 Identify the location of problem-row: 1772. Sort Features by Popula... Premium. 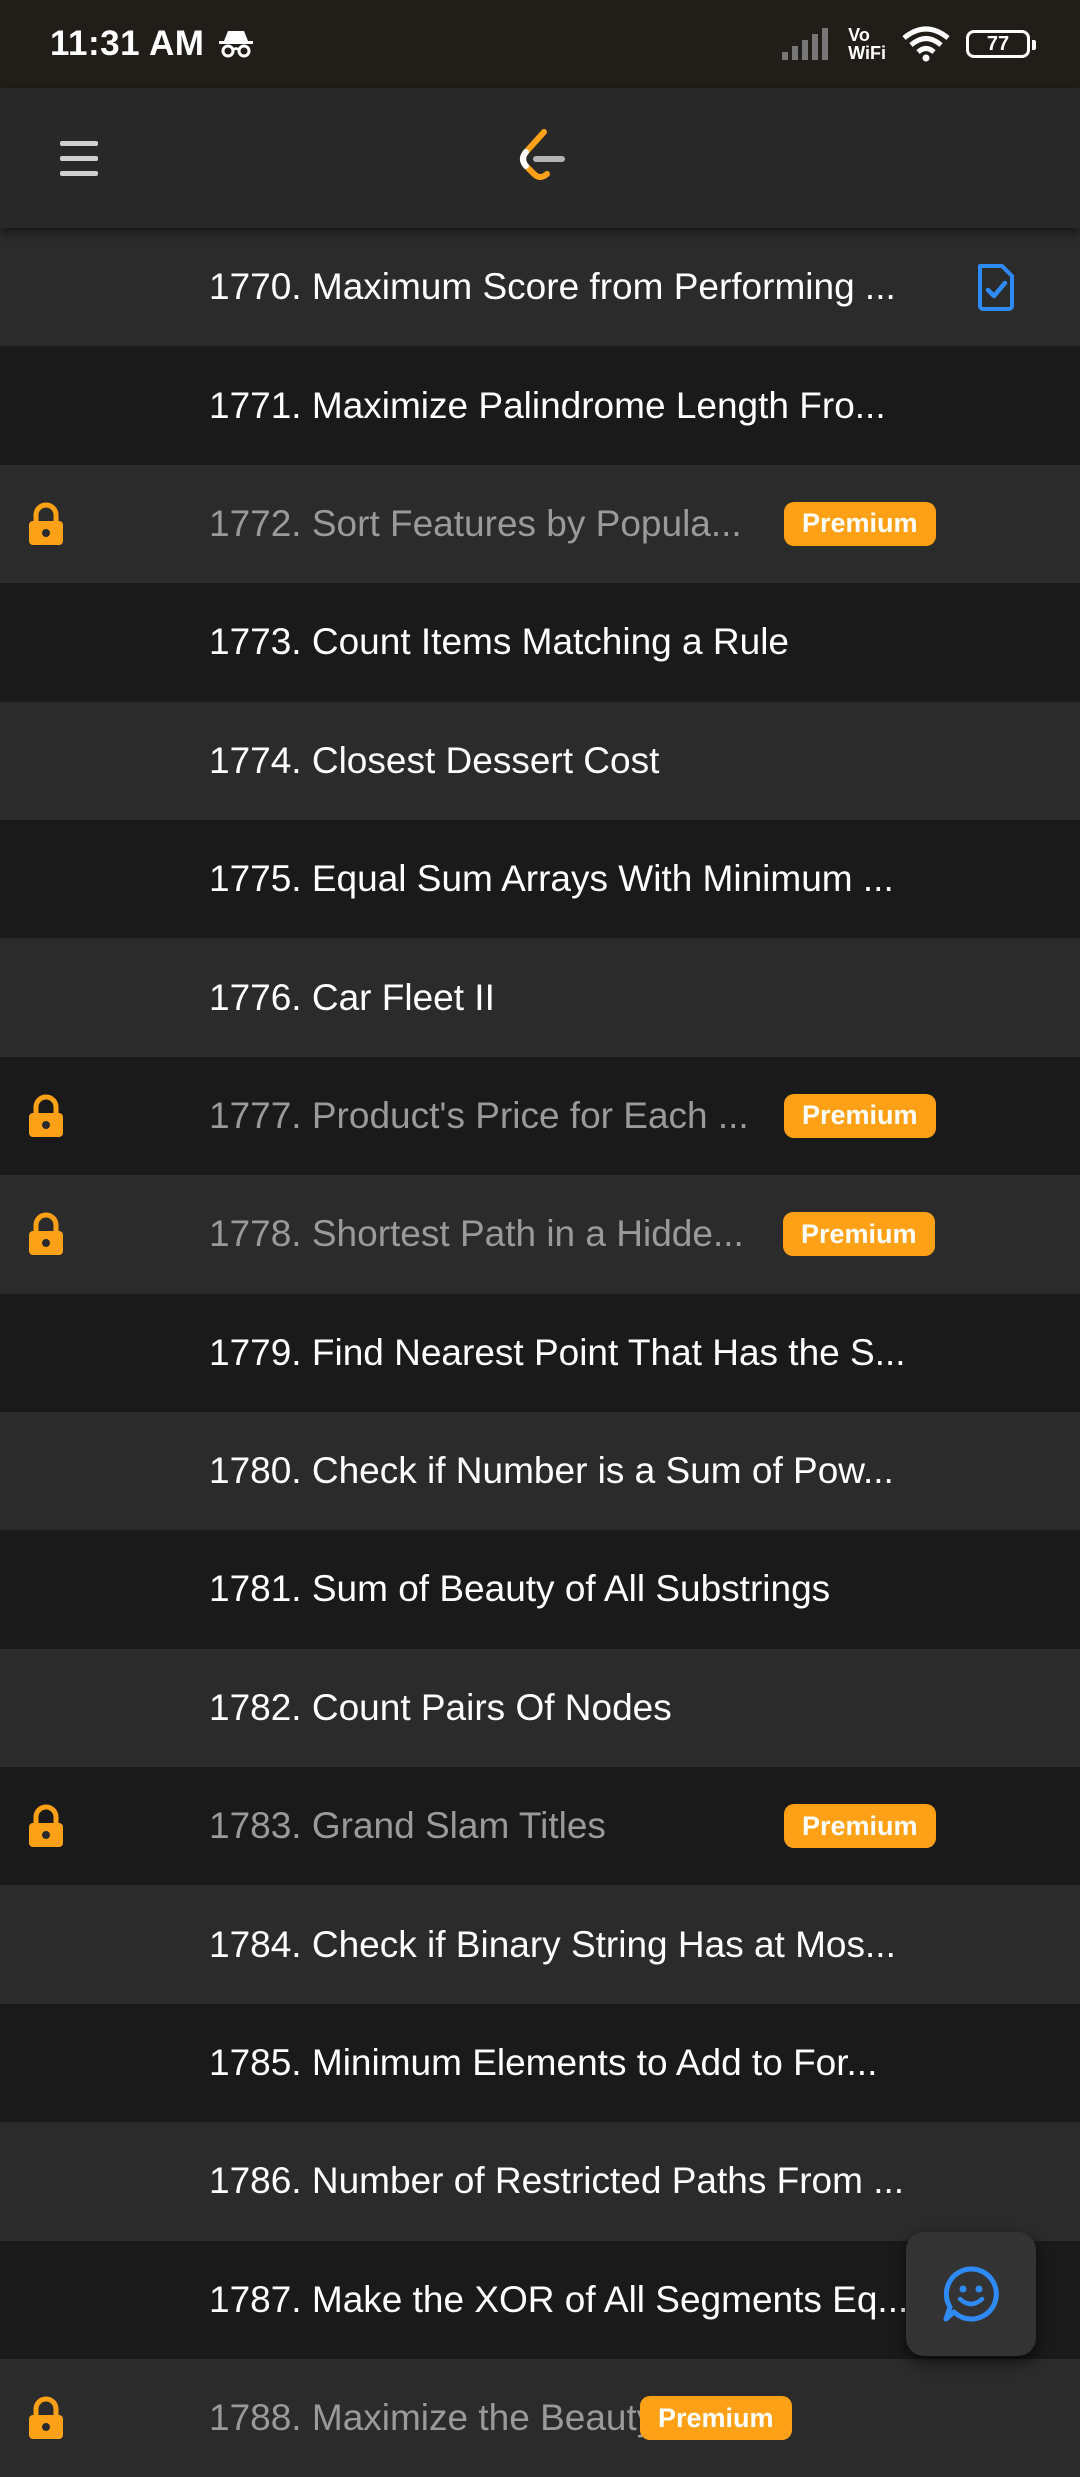
(540, 524).